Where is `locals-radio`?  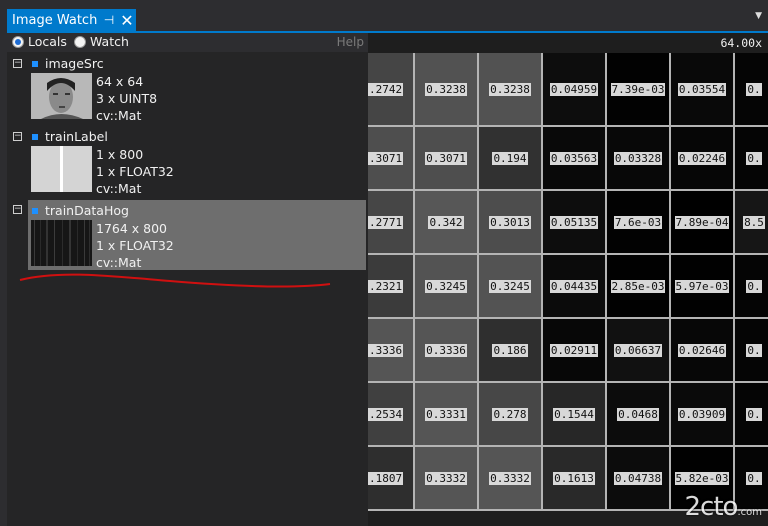
locals-radio is located at coordinates (18, 42).